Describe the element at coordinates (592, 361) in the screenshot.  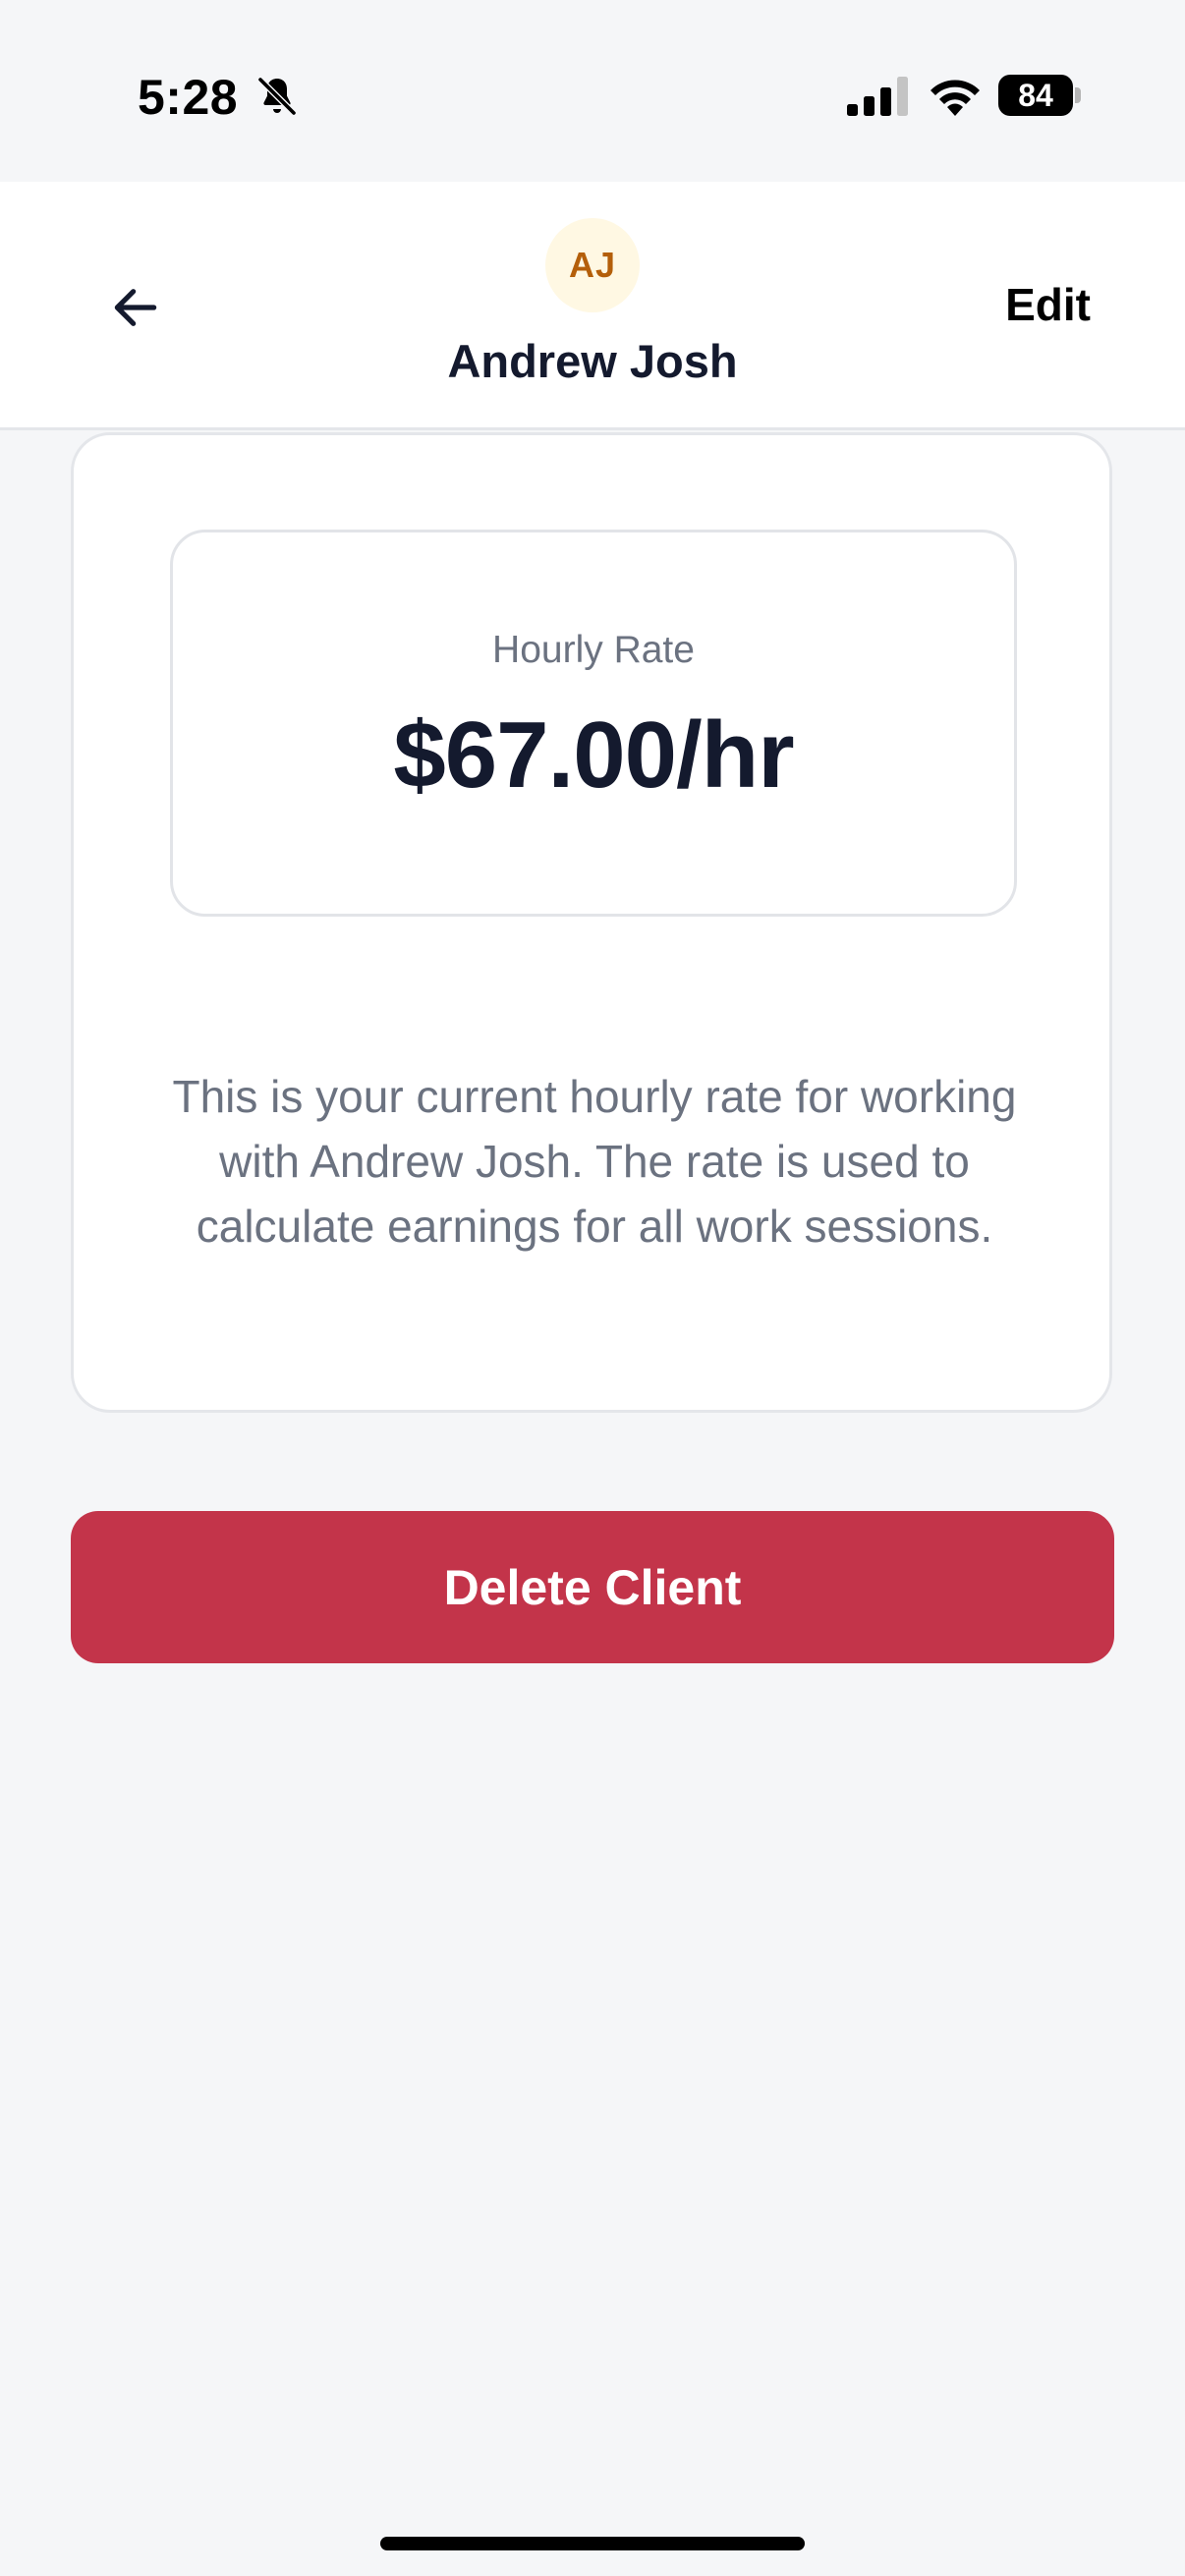
I see `page-title: Andrew Josh` at that location.